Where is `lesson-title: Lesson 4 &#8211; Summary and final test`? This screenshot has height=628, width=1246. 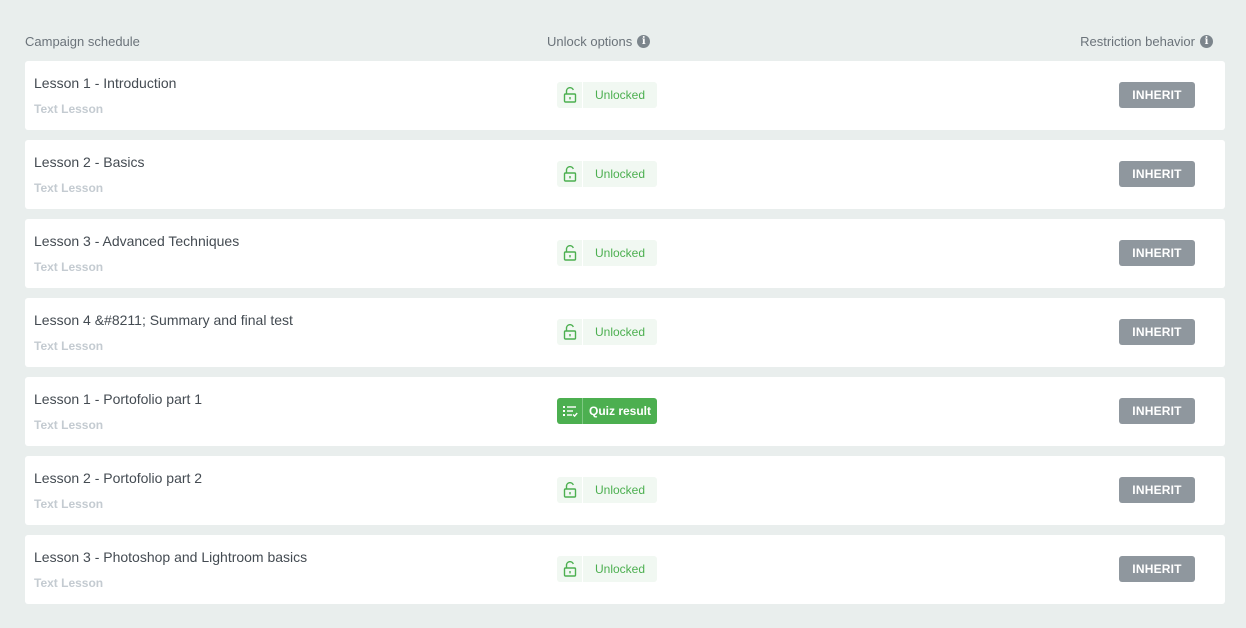
lesson-title: Lesson 4 &#8211; Summary and final test is located at coordinates (163, 320).